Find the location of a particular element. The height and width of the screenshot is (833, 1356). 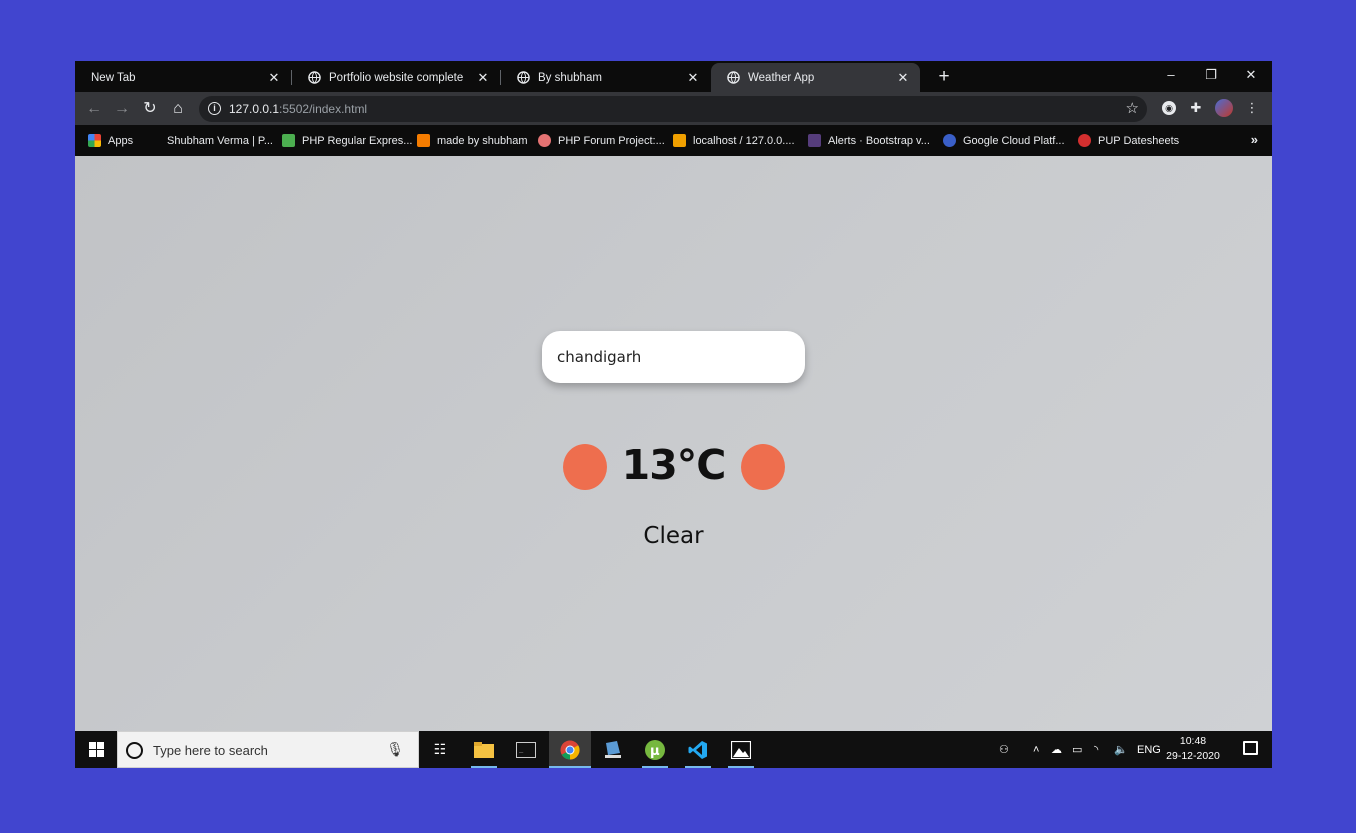

bookmark-item: made by shubham is located at coordinates (472, 140).